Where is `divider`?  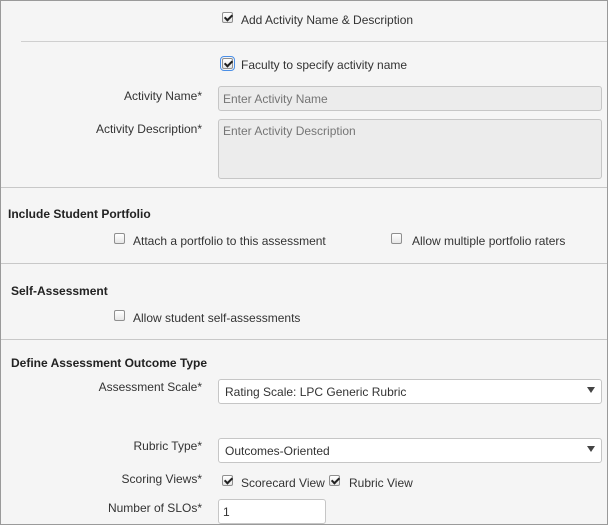 divider is located at coordinates (314, 41).